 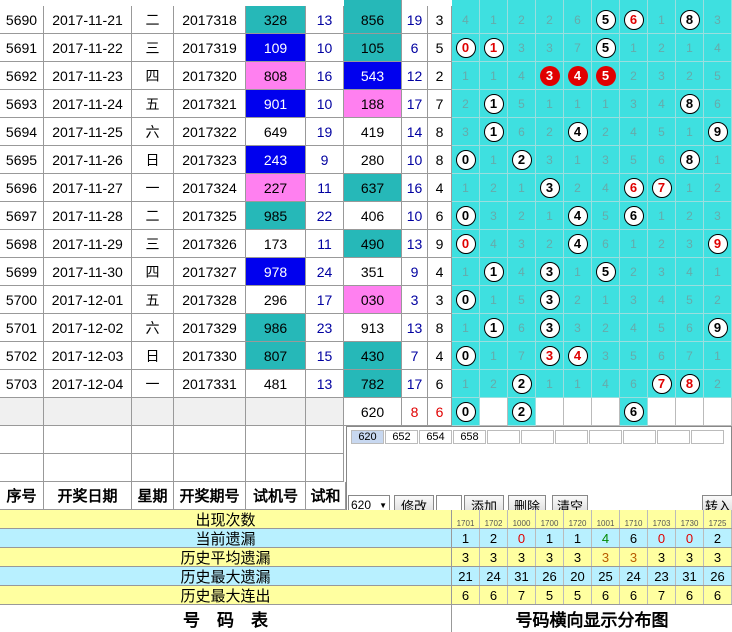 I want to click on row-seq: 5698, so click(x=22, y=244).